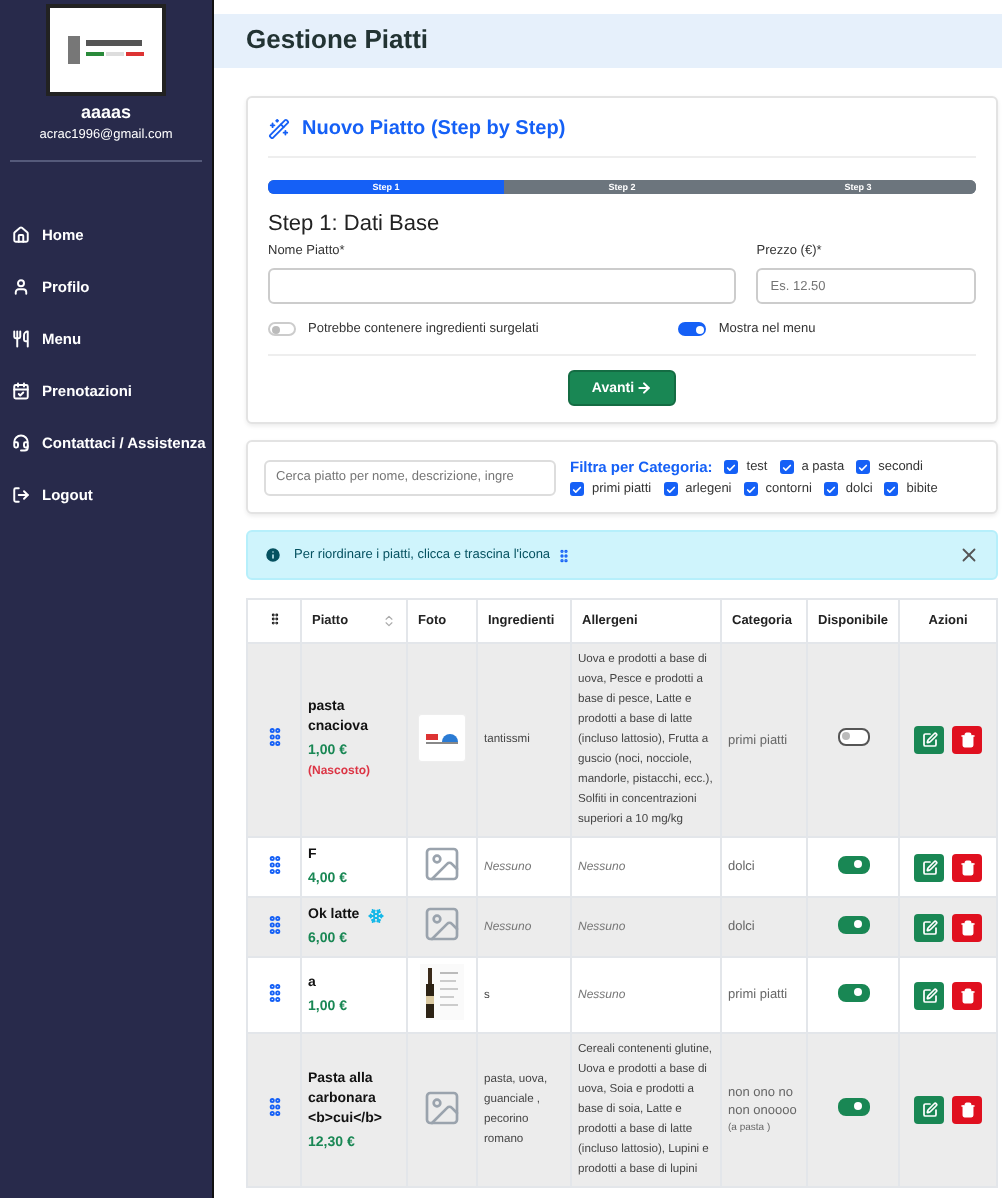  Describe the element at coordinates (969, 555) in the screenshot. I see `close-button` at that location.